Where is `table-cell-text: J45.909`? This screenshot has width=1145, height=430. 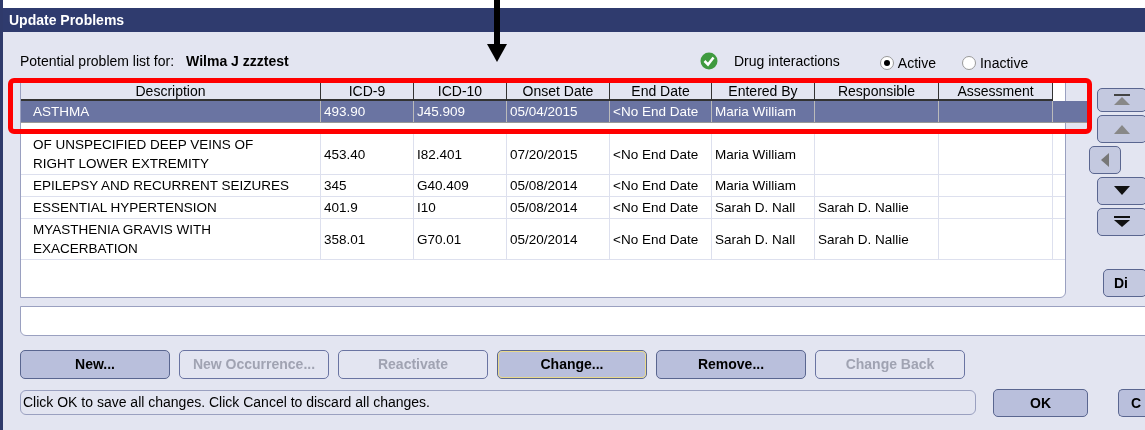 table-cell-text: J45.909 is located at coordinates (441, 112).